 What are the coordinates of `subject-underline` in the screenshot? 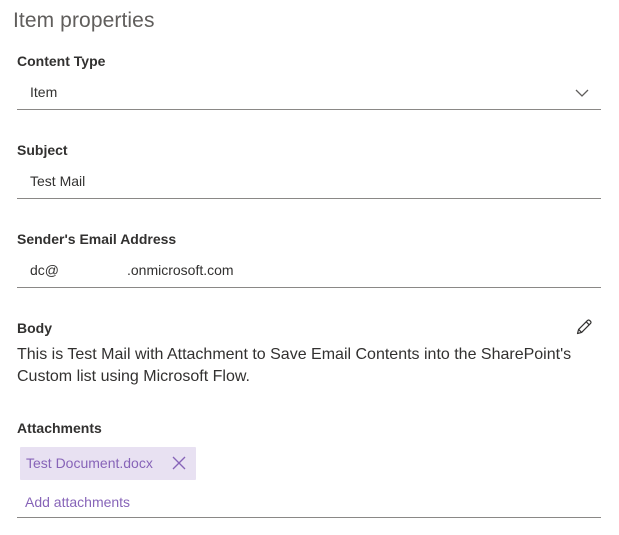 It's located at (309, 198).